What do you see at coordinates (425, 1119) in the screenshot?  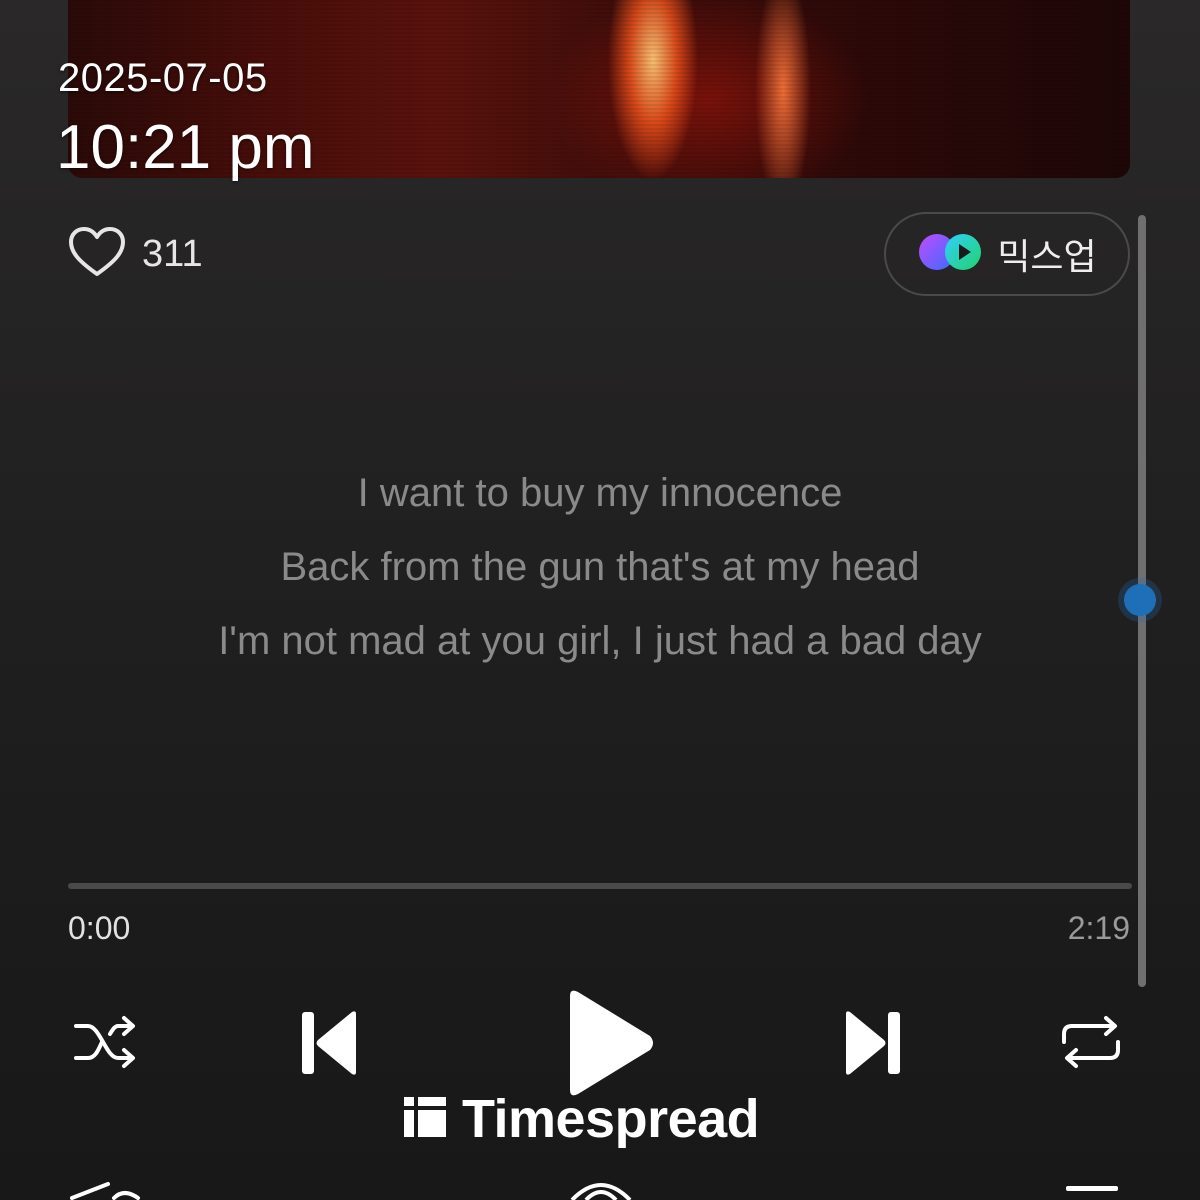 I see `watermark-logo-icon` at bounding box center [425, 1119].